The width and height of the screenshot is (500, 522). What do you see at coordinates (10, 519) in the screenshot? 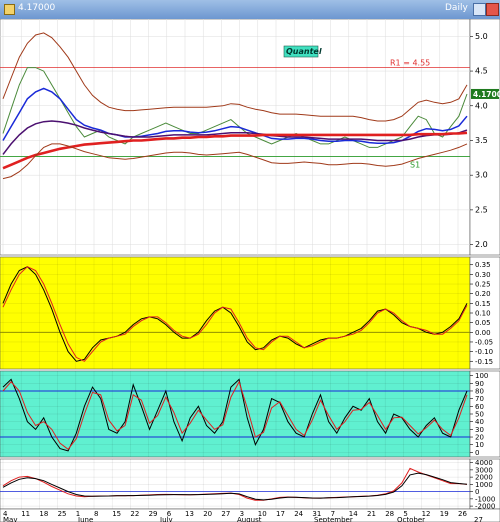
I see `x-month-label: May` at bounding box center [10, 519].